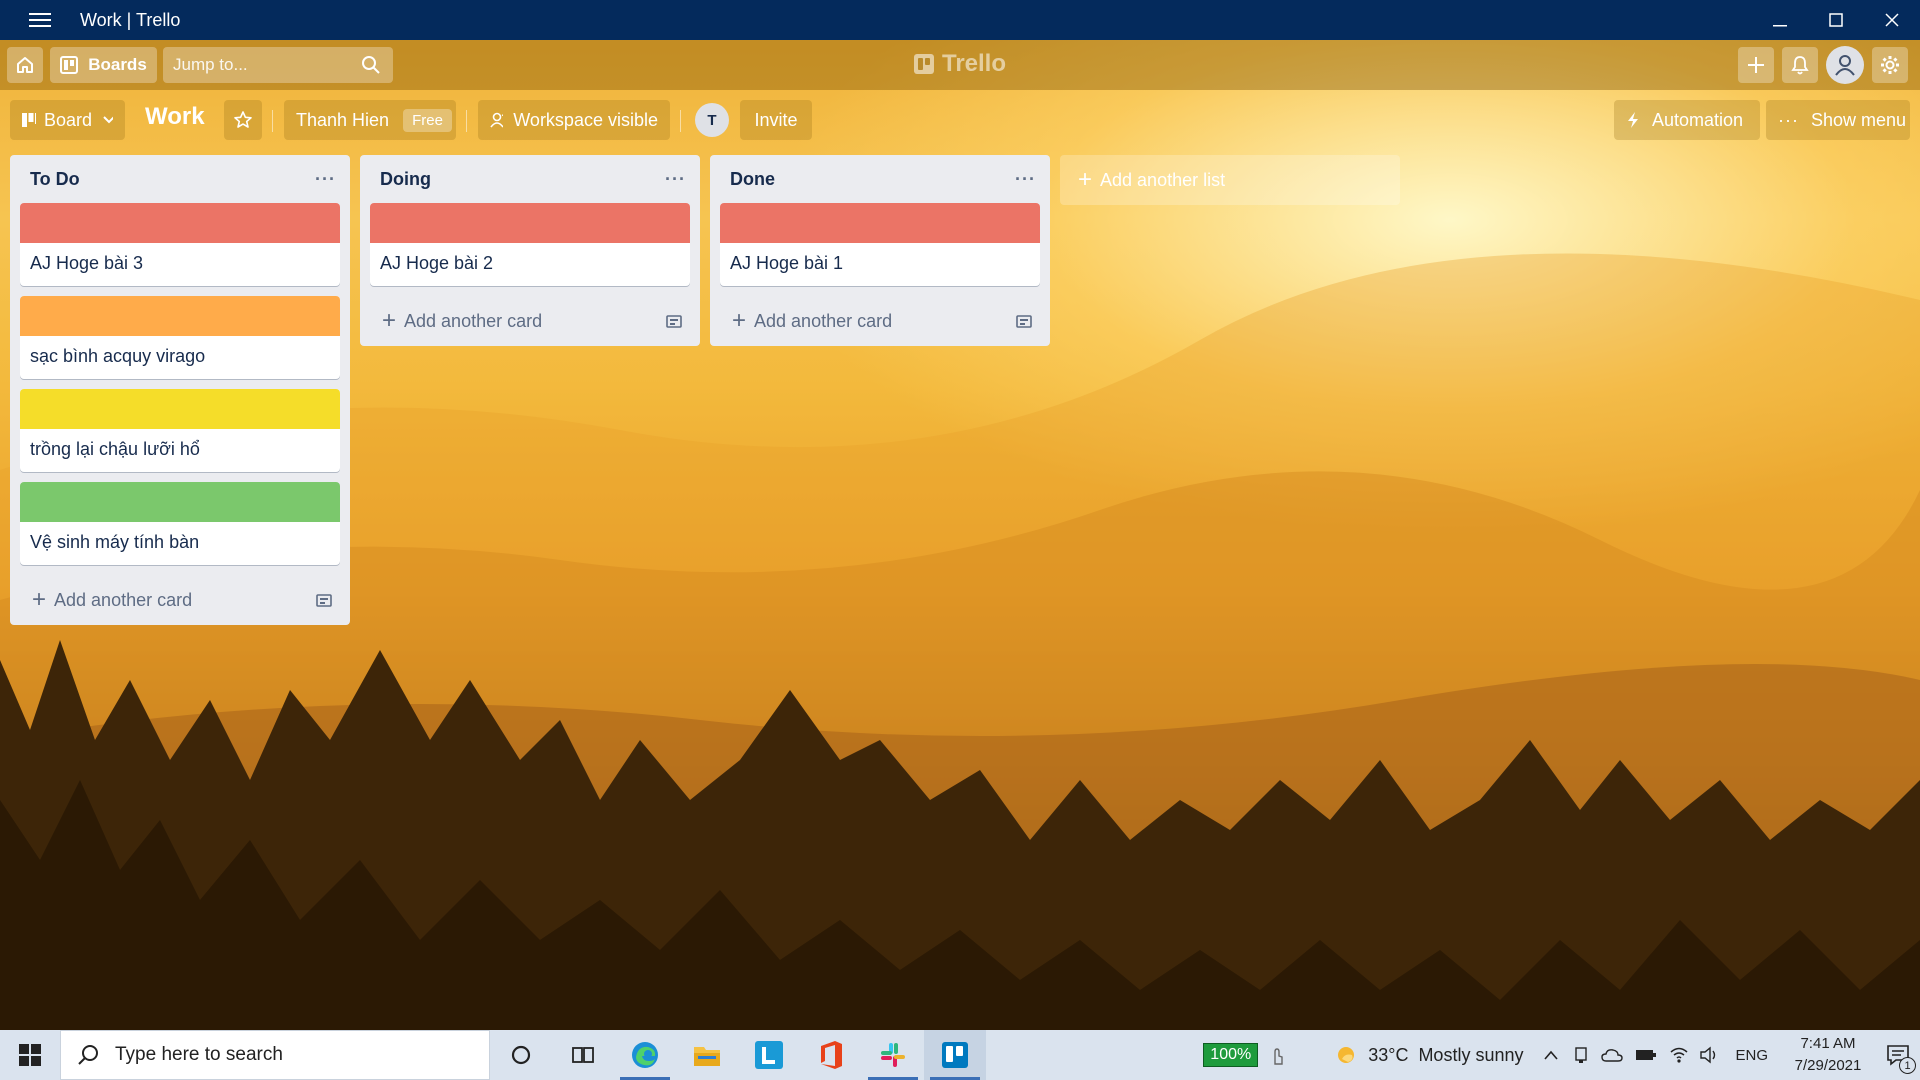 Image resolution: width=1920 pixels, height=1080 pixels. What do you see at coordinates (645, 1055) in the screenshot?
I see `taskbar-edge` at bounding box center [645, 1055].